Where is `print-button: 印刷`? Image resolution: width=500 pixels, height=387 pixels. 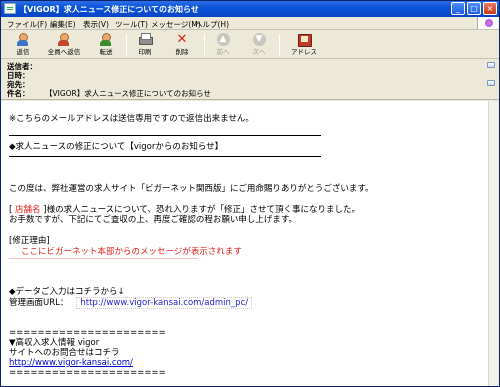 print-button: 印刷 is located at coordinates (145, 45).